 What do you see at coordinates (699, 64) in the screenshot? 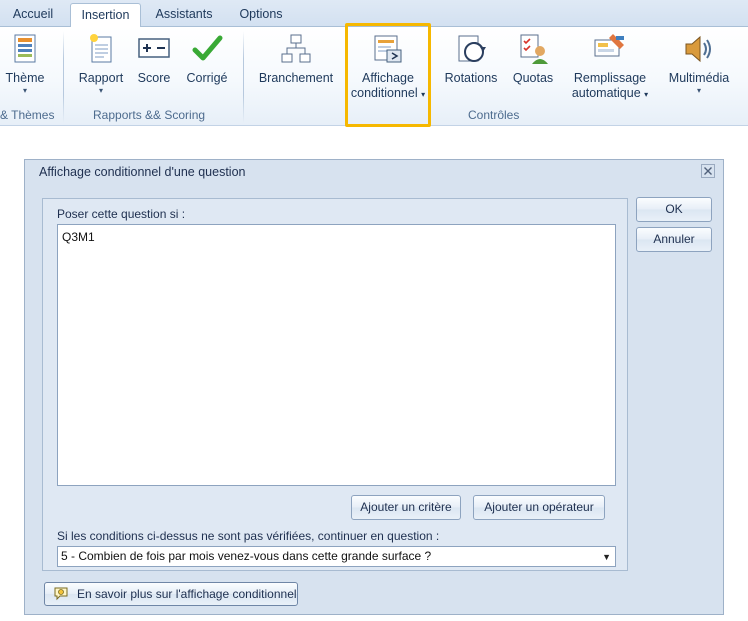
I see `multimedia-button: Multimédia ▾` at bounding box center [699, 64].